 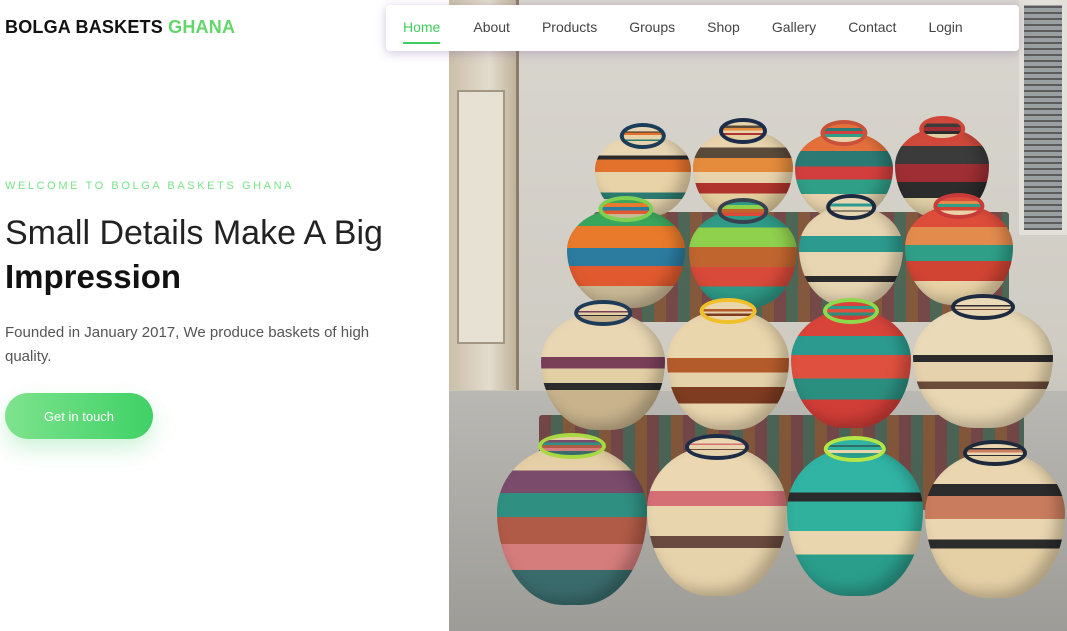 What do you see at coordinates (93, 276) in the screenshot?
I see `hero-headline-bold: Impression` at bounding box center [93, 276].